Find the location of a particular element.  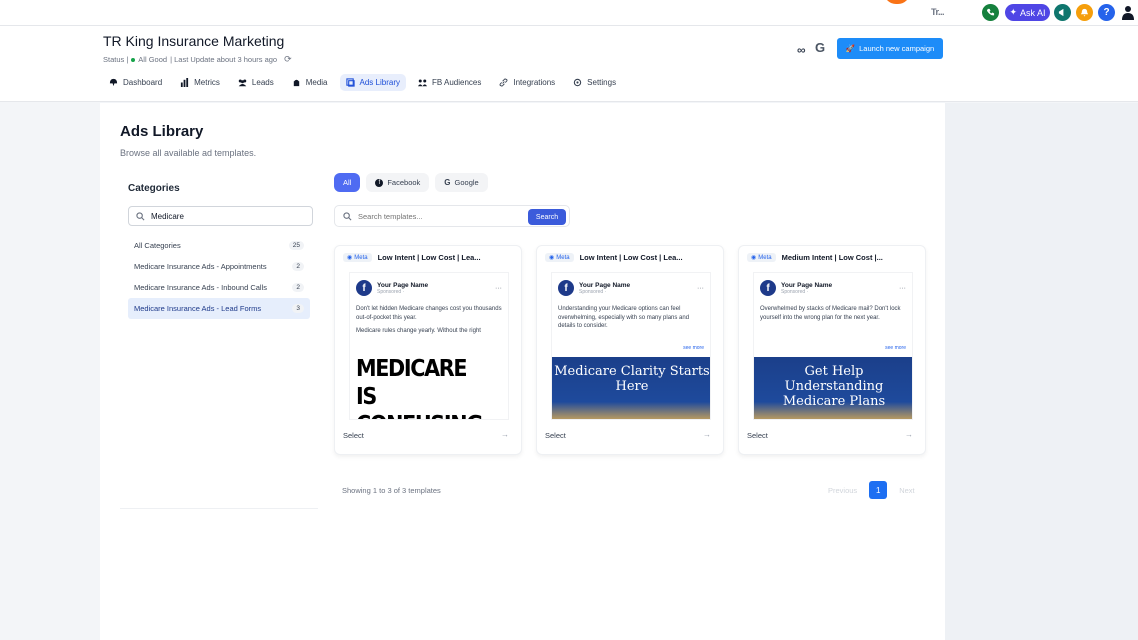

category-item-appointments: Medicare Insurance Ads - Appointments 2 is located at coordinates (219, 266).